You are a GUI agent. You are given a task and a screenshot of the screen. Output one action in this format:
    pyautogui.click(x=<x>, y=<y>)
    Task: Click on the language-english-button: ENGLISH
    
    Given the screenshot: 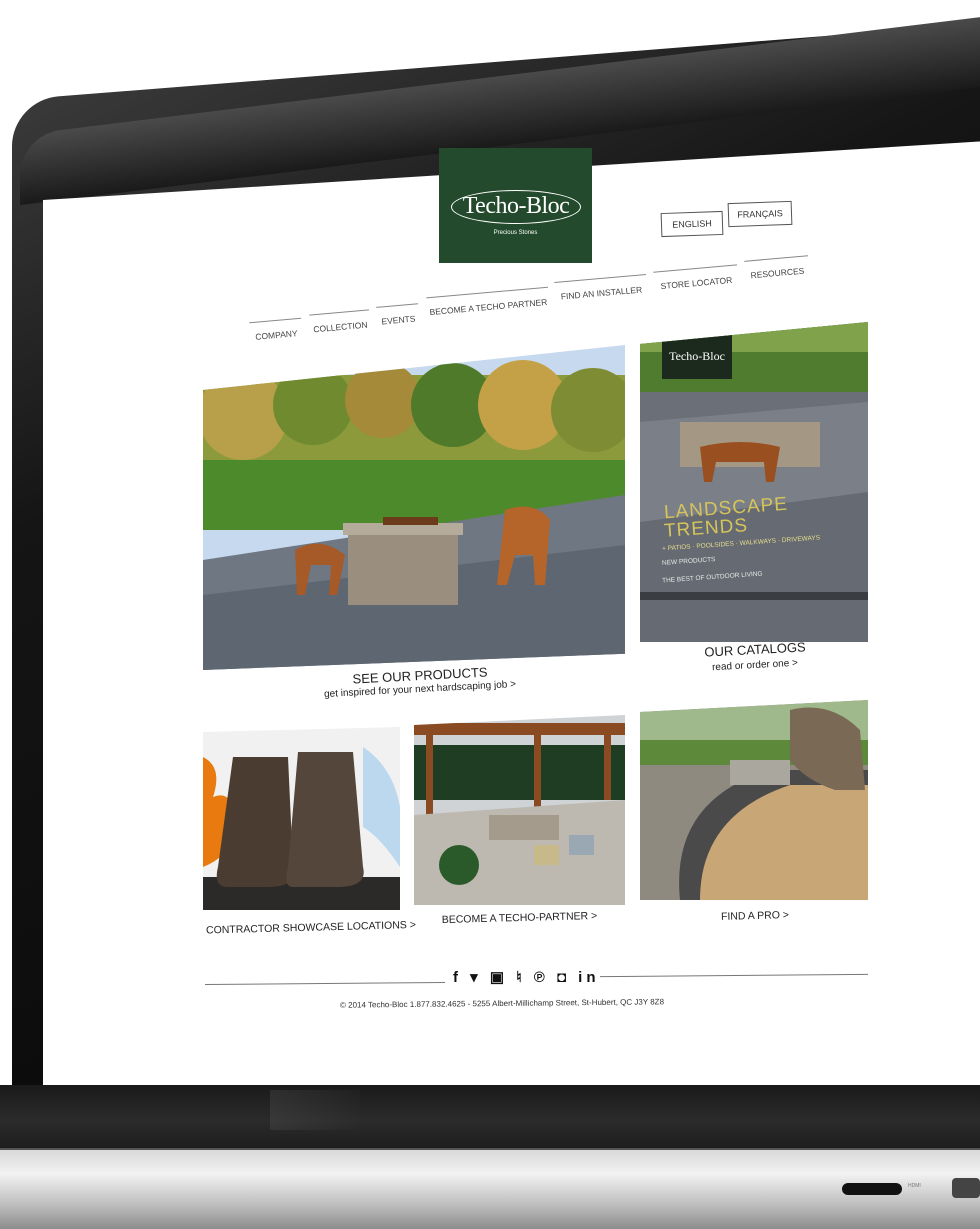 What is the action you would take?
    pyautogui.click(x=692, y=224)
    